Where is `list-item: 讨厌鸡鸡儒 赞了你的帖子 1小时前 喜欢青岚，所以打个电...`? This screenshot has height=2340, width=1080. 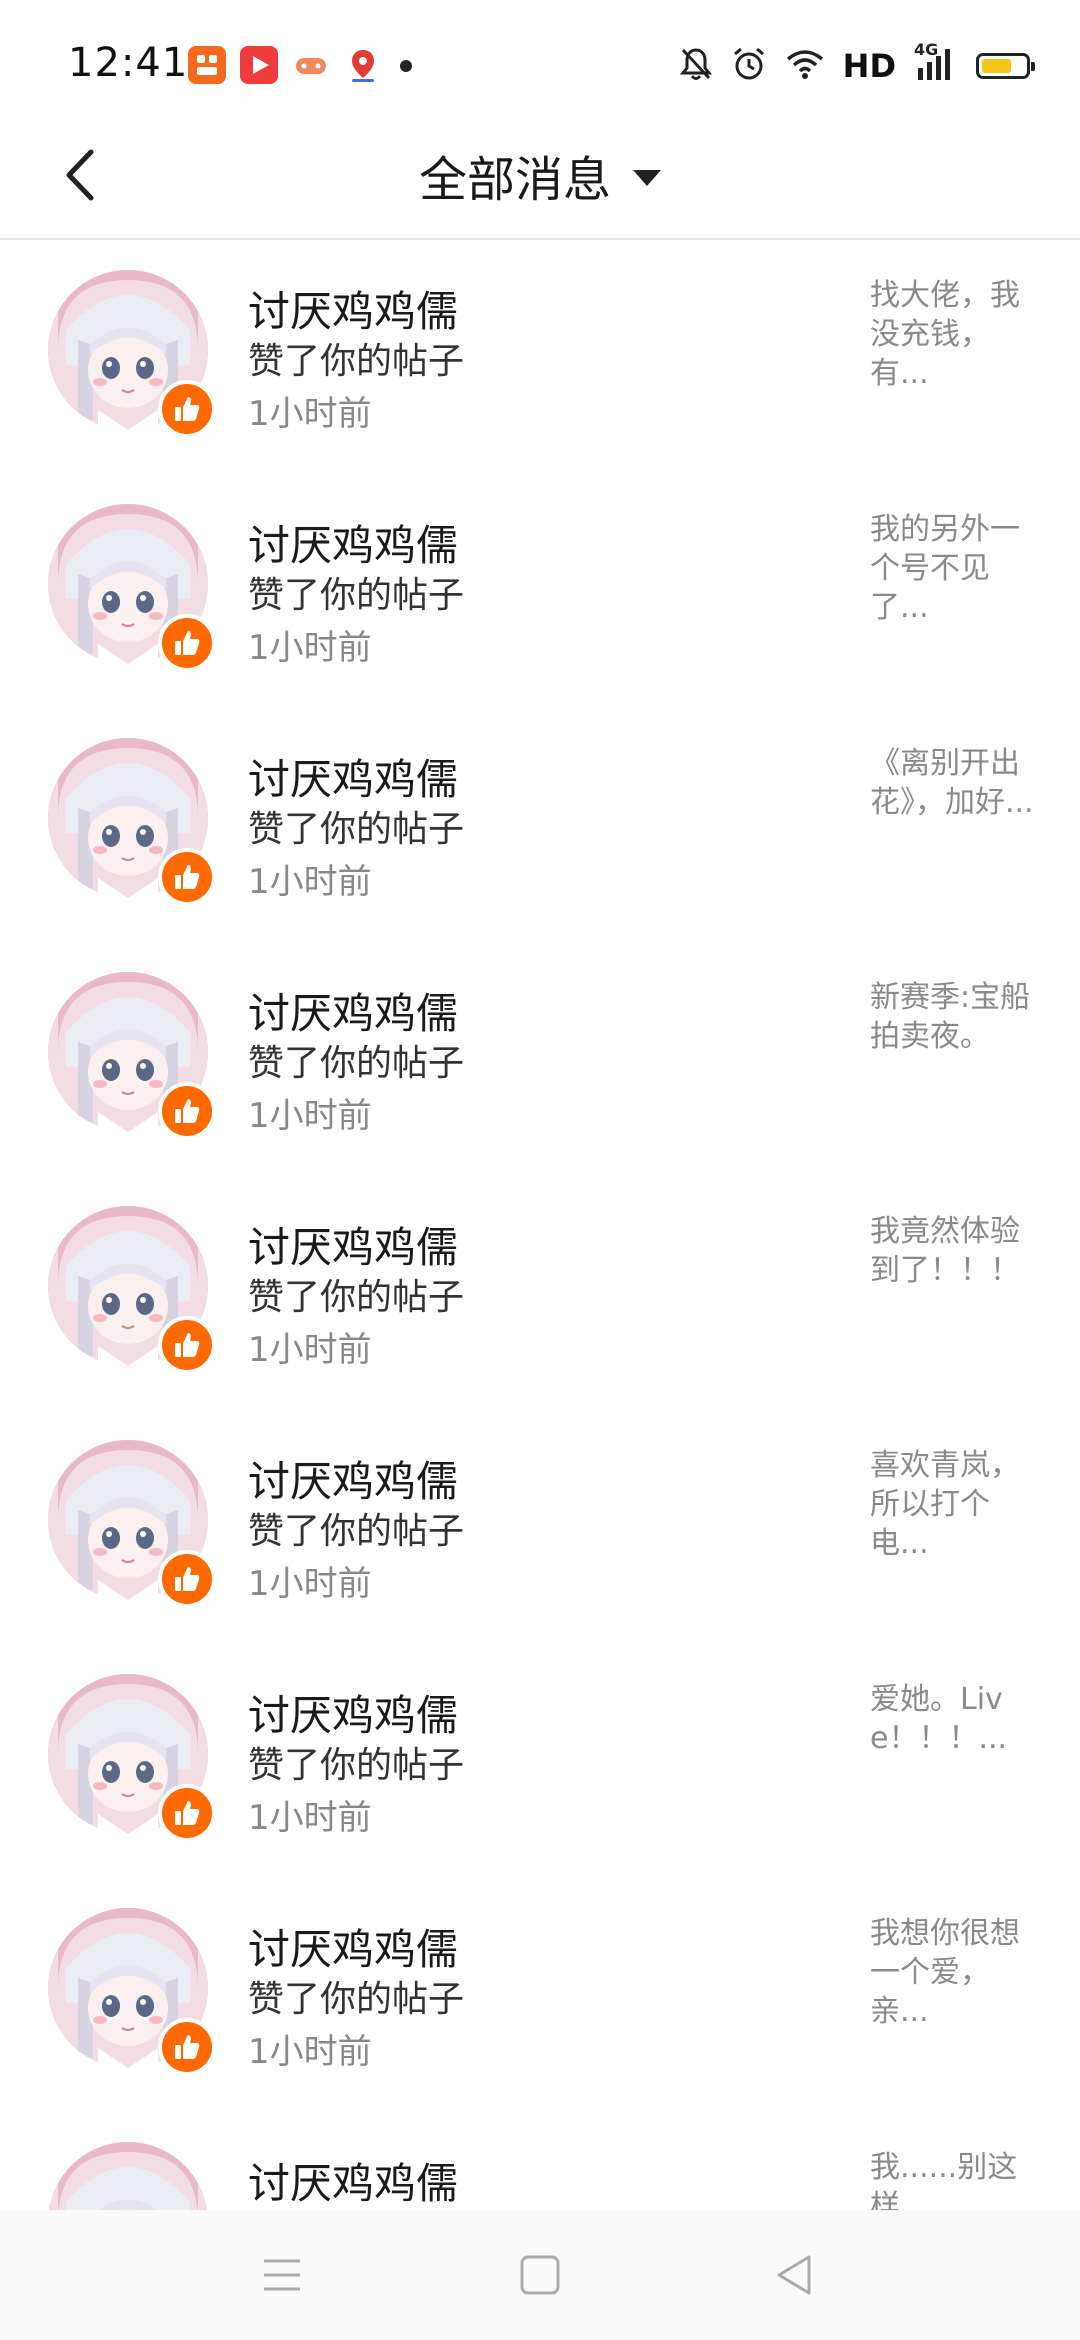 list-item: 讨厌鸡鸡儒 赞了你的帖子 1小时前 喜欢青岚，所以打个电... is located at coordinates (540, 1527).